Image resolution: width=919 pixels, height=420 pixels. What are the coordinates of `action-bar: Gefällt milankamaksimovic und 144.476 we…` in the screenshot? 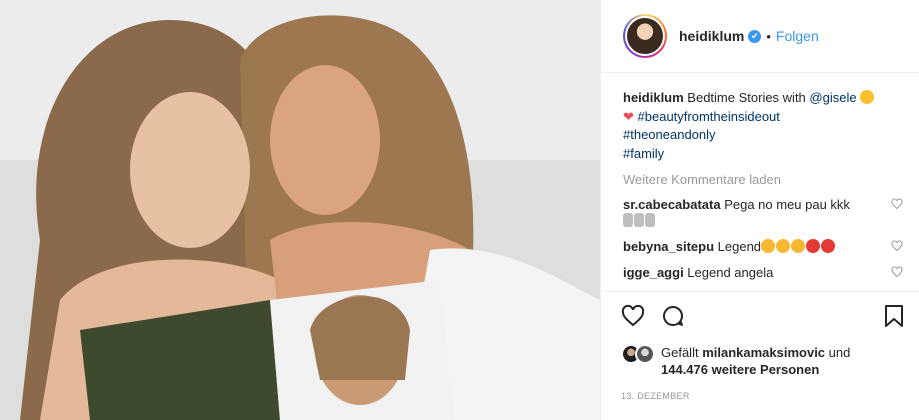 It's located at (760, 346).